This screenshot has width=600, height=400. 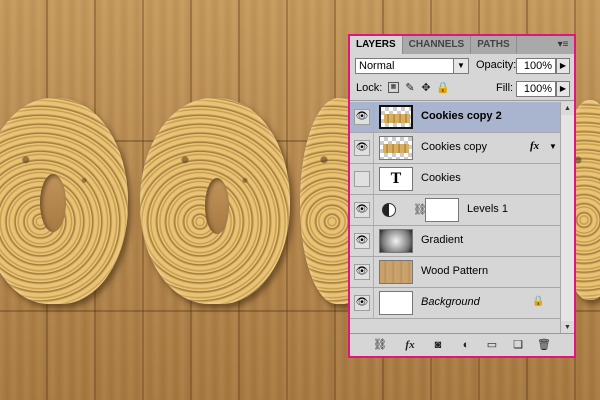 I want to click on opacity-label: Opacity:, so click(x=496, y=65).